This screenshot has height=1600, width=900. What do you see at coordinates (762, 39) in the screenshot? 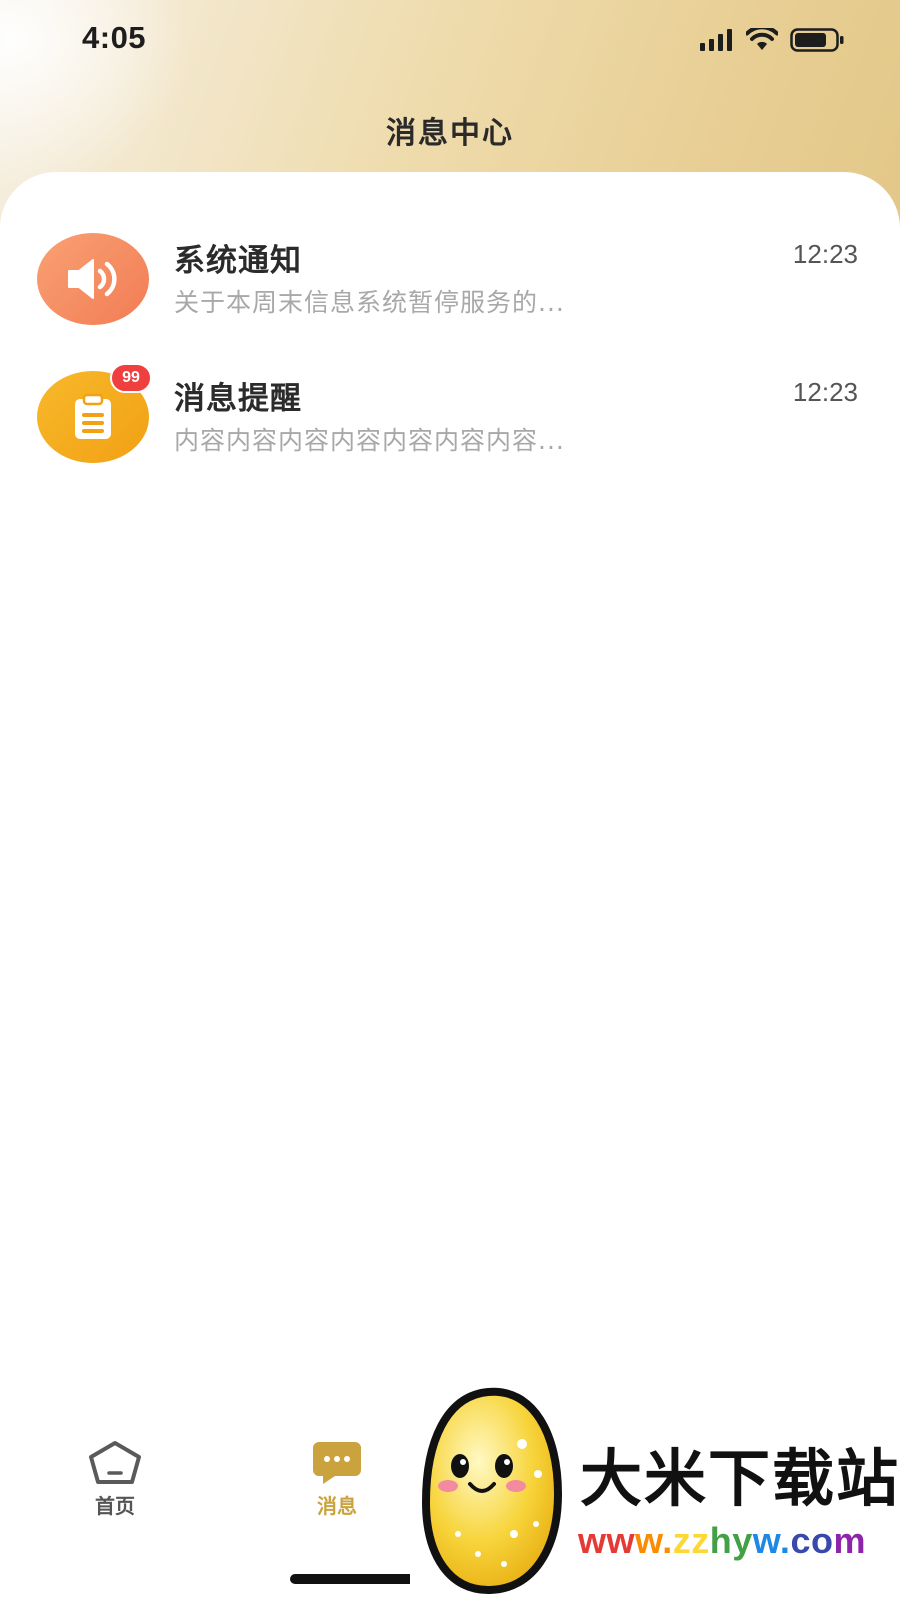
I see `wifi-icon` at bounding box center [762, 39].